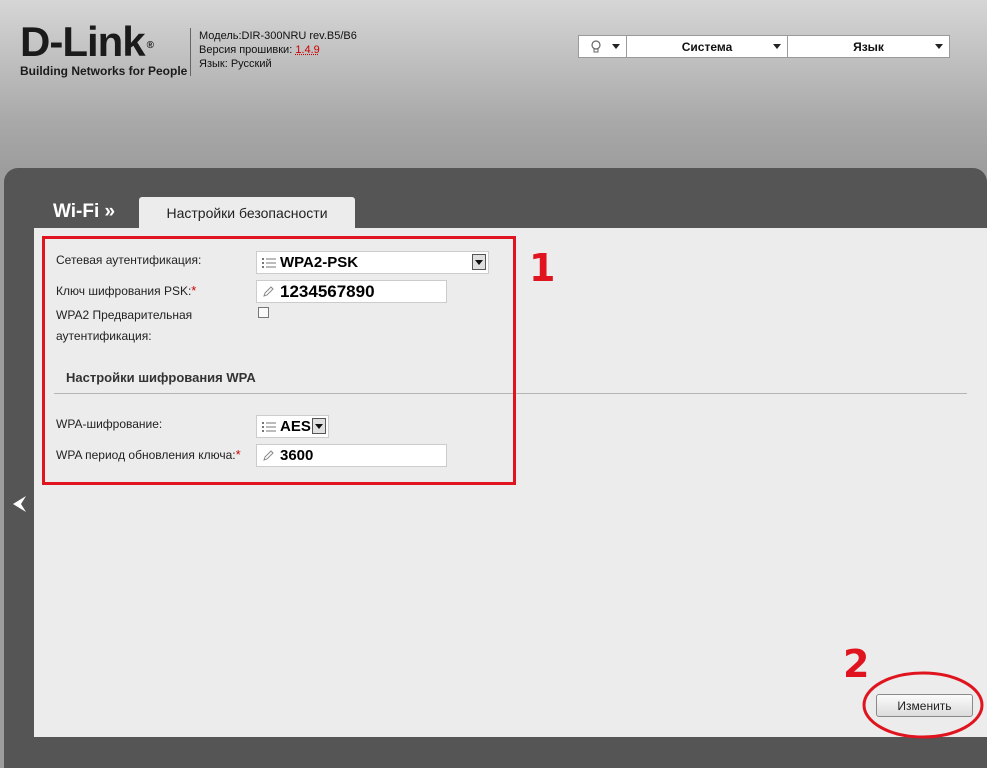  What do you see at coordinates (247, 213) in the screenshot?
I see `tab-security-settings: Настройки безопасности` at bounding box center [247, 213].